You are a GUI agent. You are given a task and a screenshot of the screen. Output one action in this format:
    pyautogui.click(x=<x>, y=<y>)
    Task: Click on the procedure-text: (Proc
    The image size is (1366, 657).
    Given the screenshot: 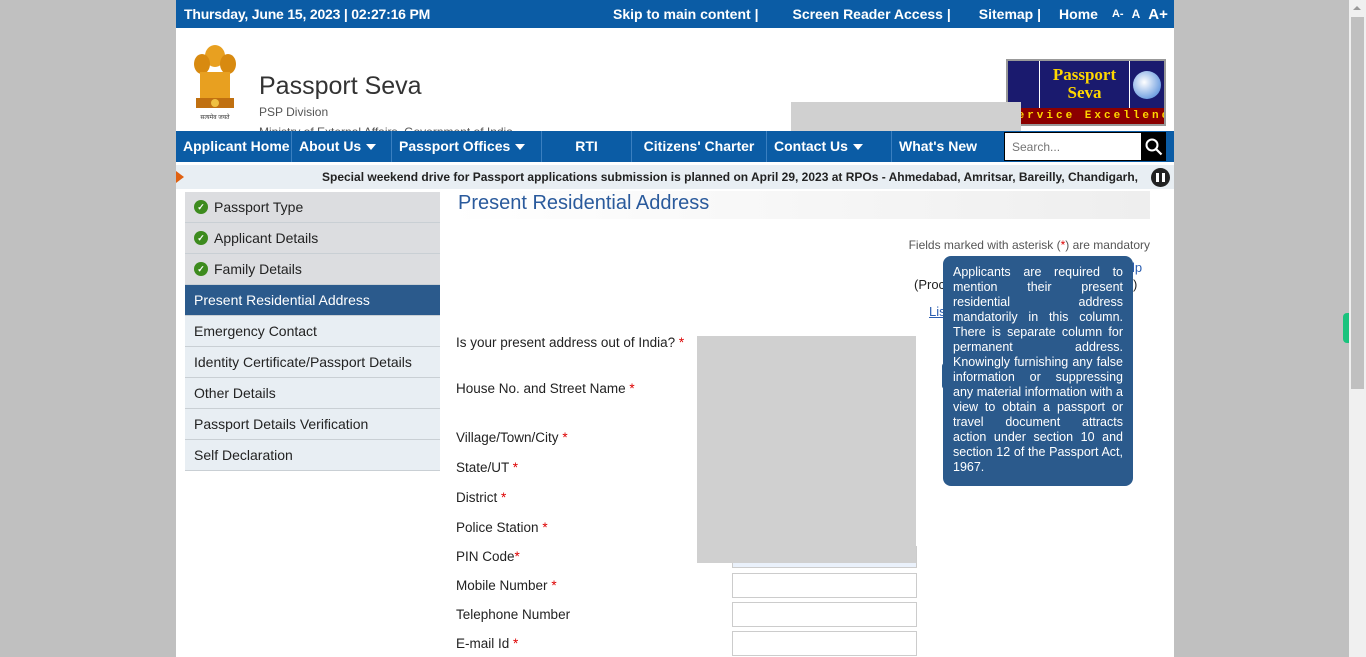 What is the action you would take?
    pyautogui.click(x=930, y=284)
    